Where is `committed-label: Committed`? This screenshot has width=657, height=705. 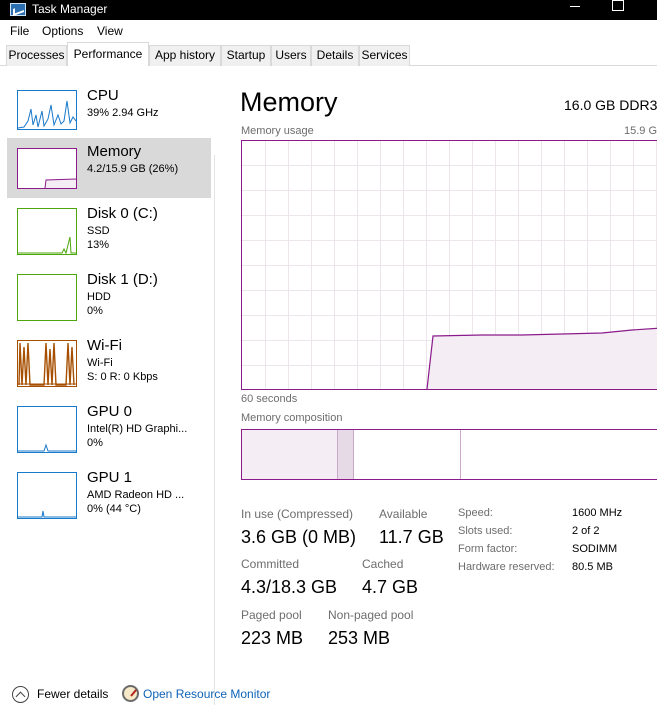
committed-label: Committed is located at coordinates (270, 564).